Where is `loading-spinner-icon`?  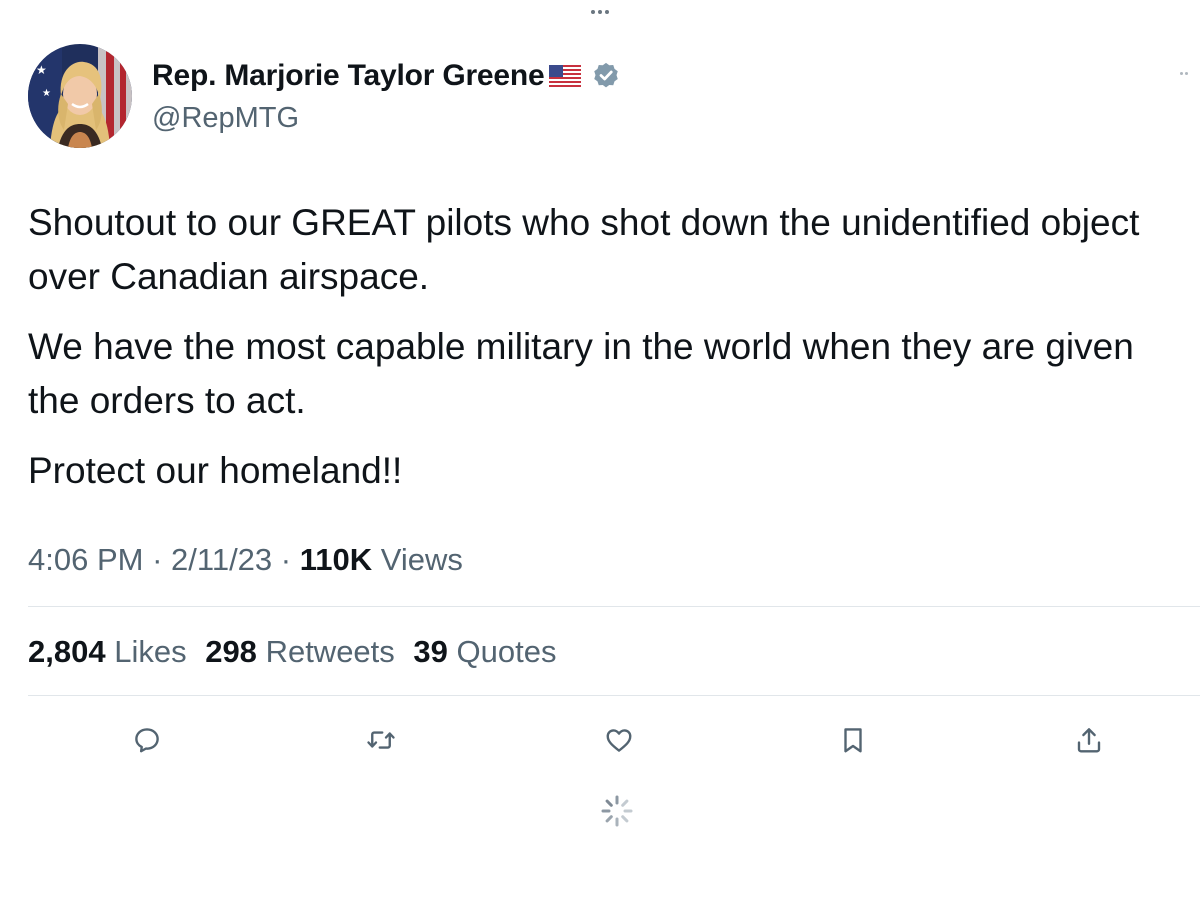
loading-spinner-icon is located at coordinates (617, 811).